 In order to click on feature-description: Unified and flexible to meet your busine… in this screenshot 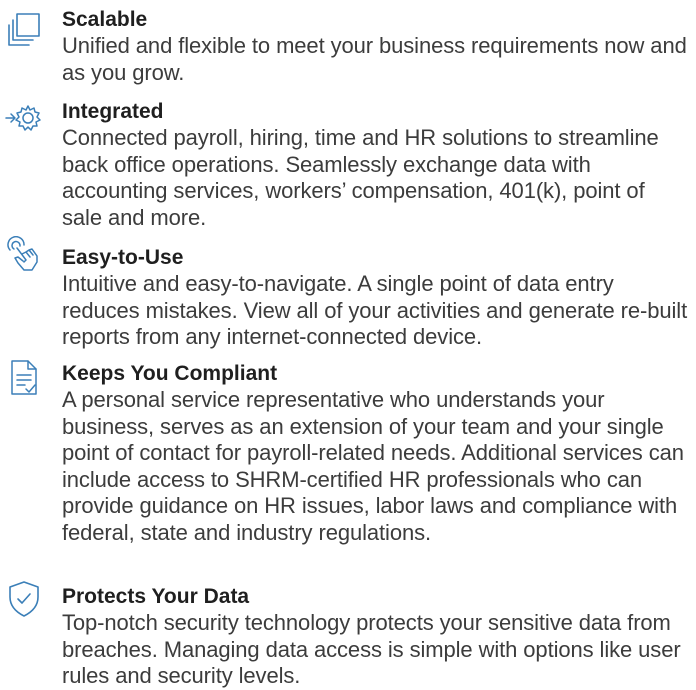, I will do `click(374, 59)`.